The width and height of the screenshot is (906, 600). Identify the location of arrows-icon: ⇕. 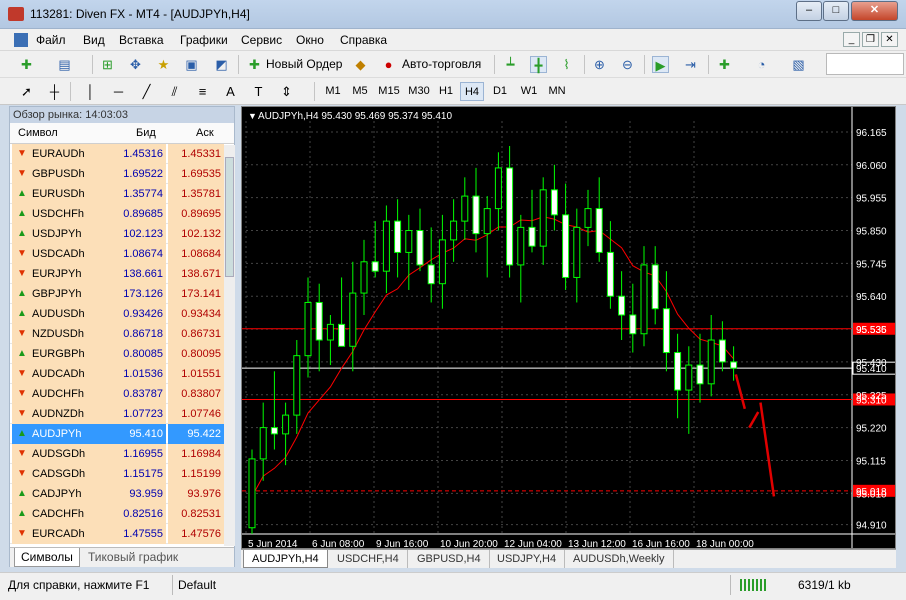
(286, 91).